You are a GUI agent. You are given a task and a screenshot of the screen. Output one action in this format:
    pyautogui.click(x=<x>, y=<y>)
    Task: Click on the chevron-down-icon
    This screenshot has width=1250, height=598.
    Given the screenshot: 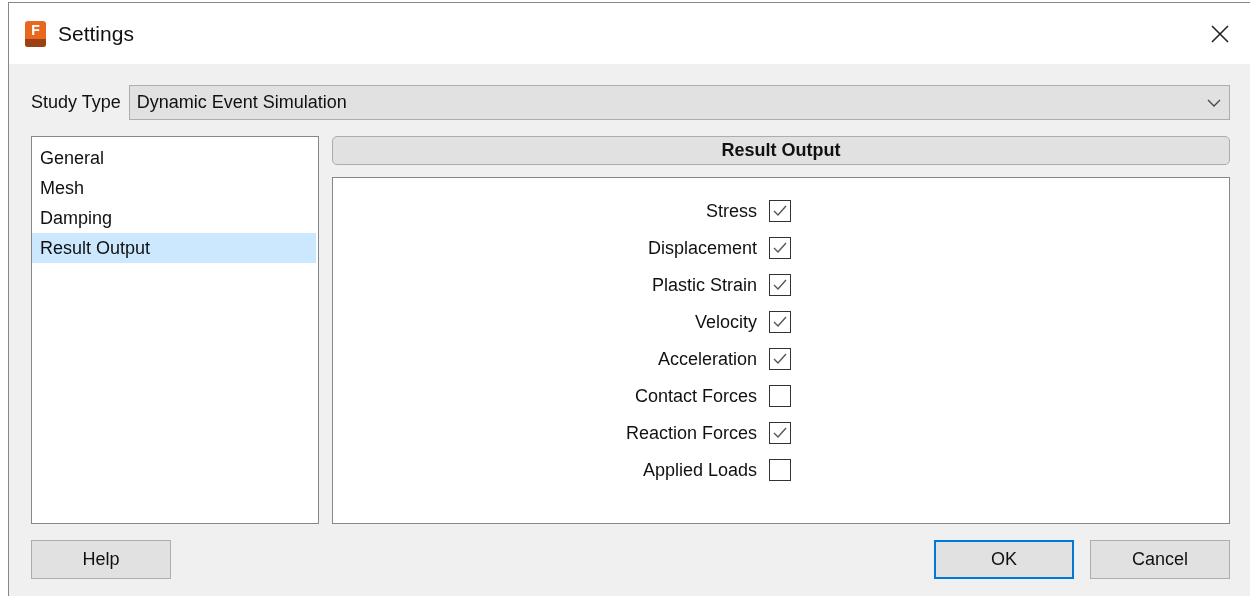 What is the action you would take?
    pyautogui.click(x=1214, y=102)
    